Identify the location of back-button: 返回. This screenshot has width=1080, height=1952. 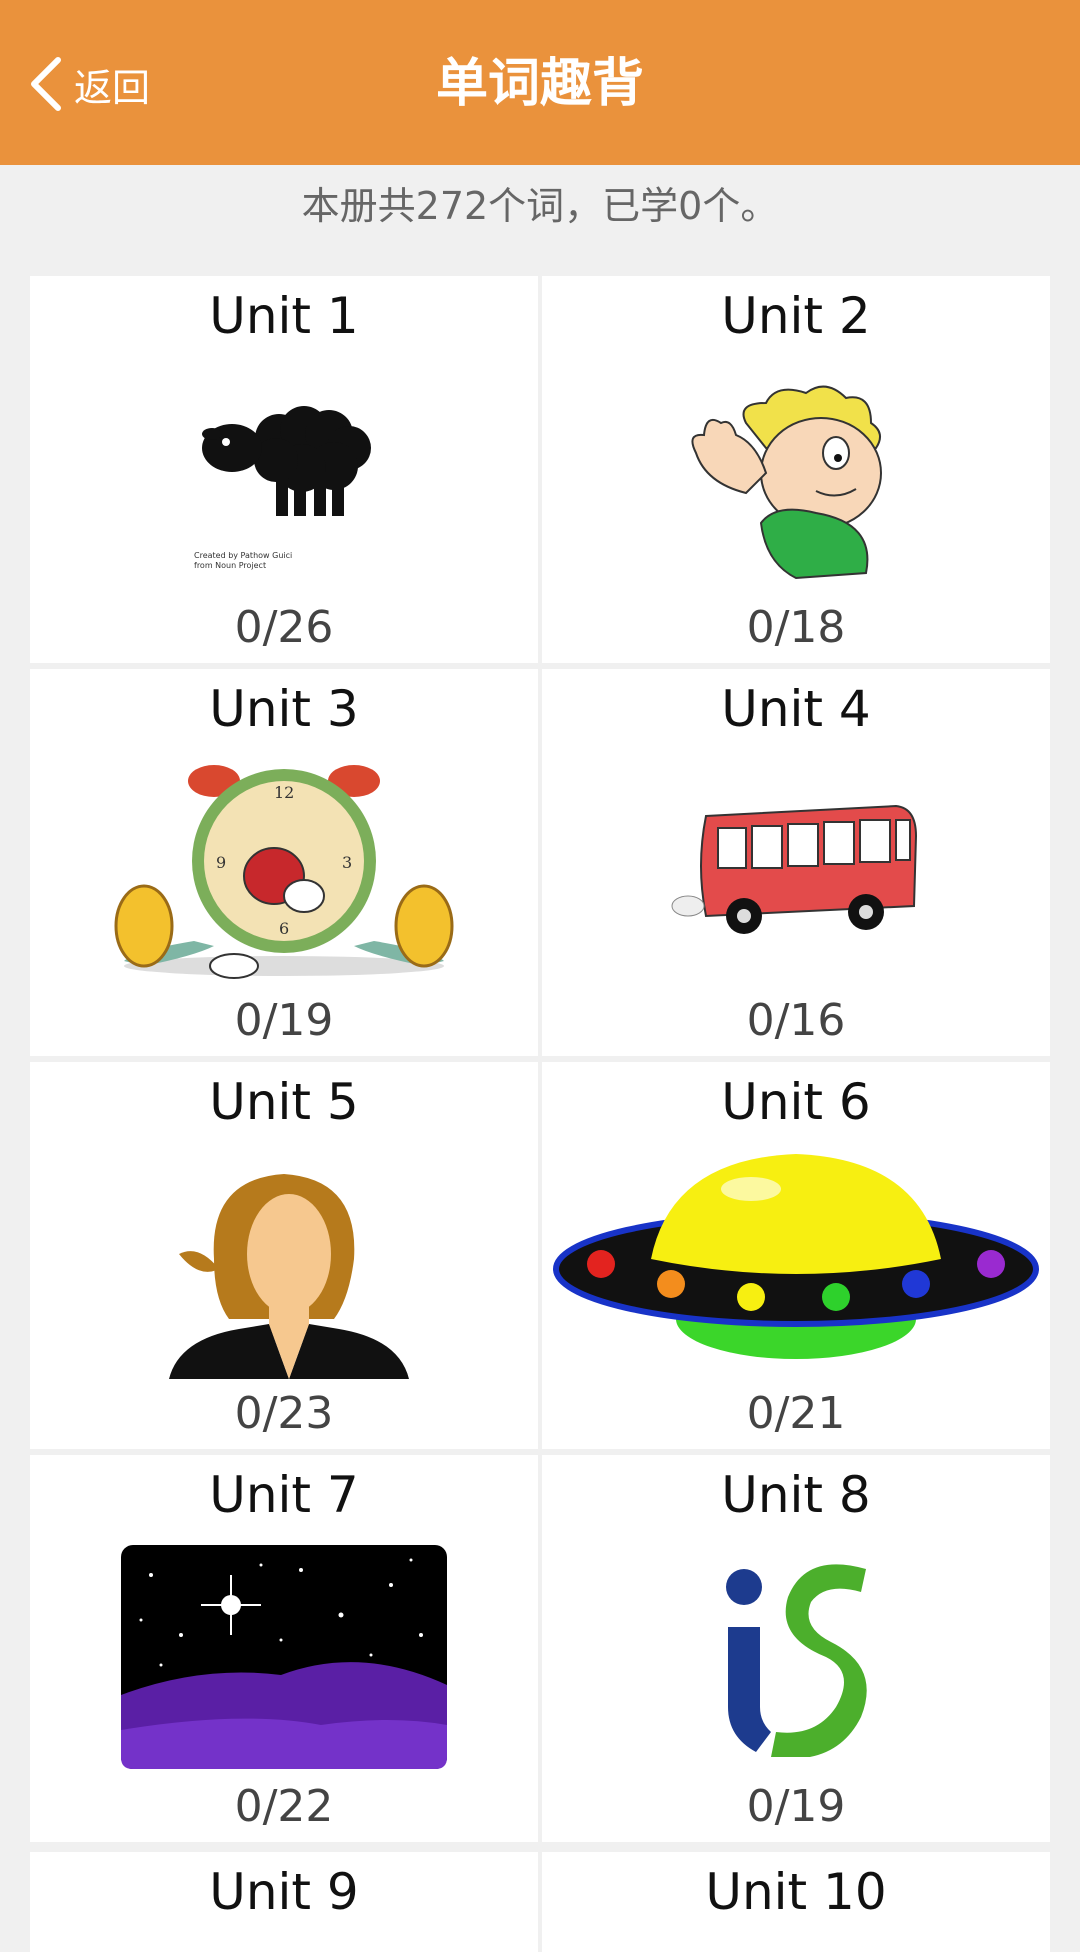
(89, 84).